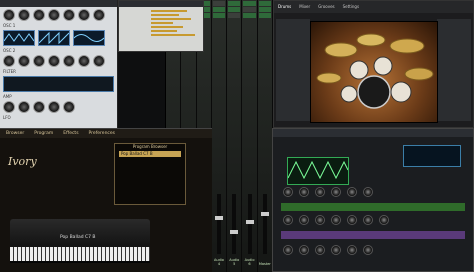  Describe the element at coordinates (150, 174) in the screenshot. I see `program-browser: Program Browser Pop Ballad C7 B` at that location.